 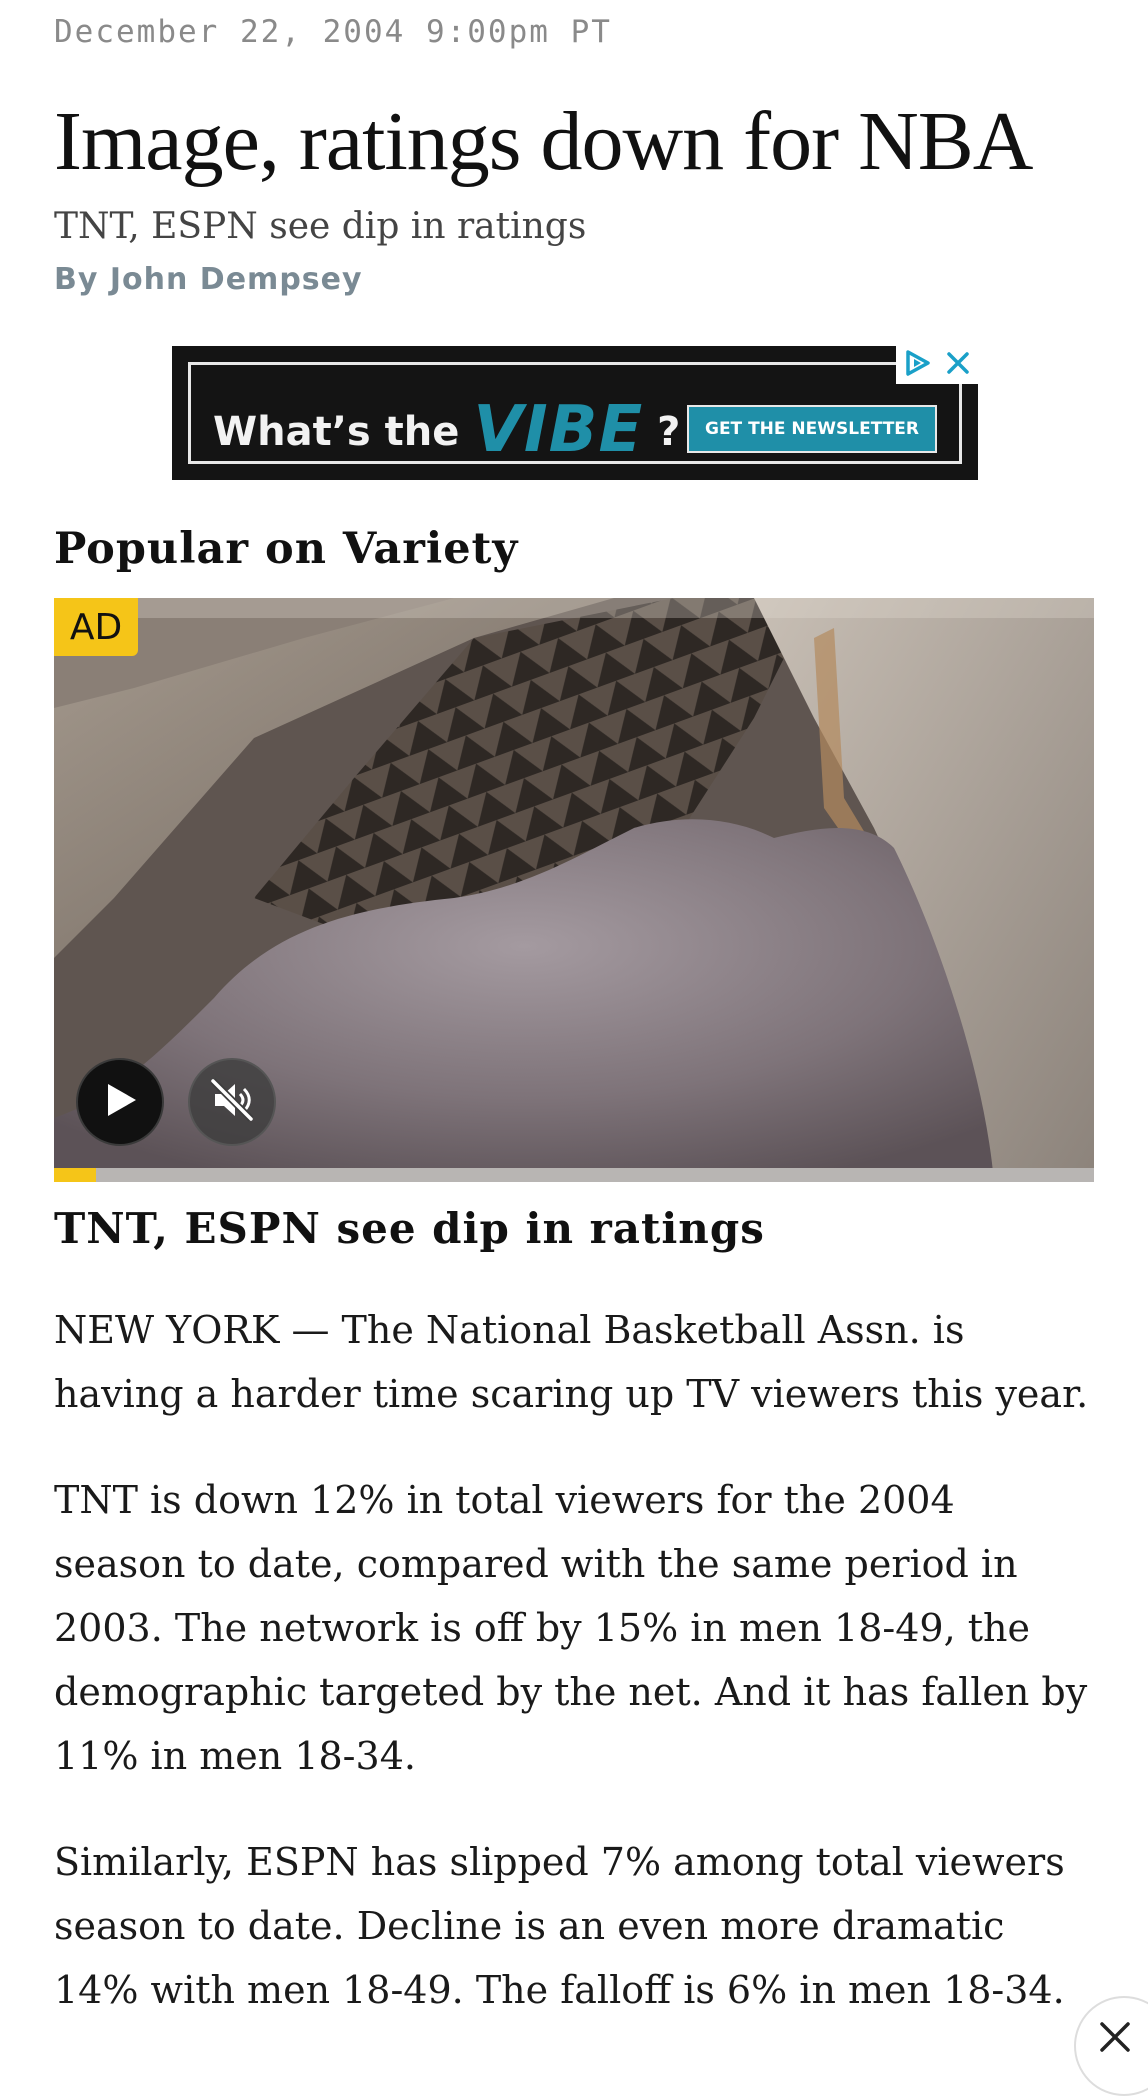 What do you see at coordinates (917, 365) in the screenshot?
I see `adchoices-icon` at bounding box center [917, 365].